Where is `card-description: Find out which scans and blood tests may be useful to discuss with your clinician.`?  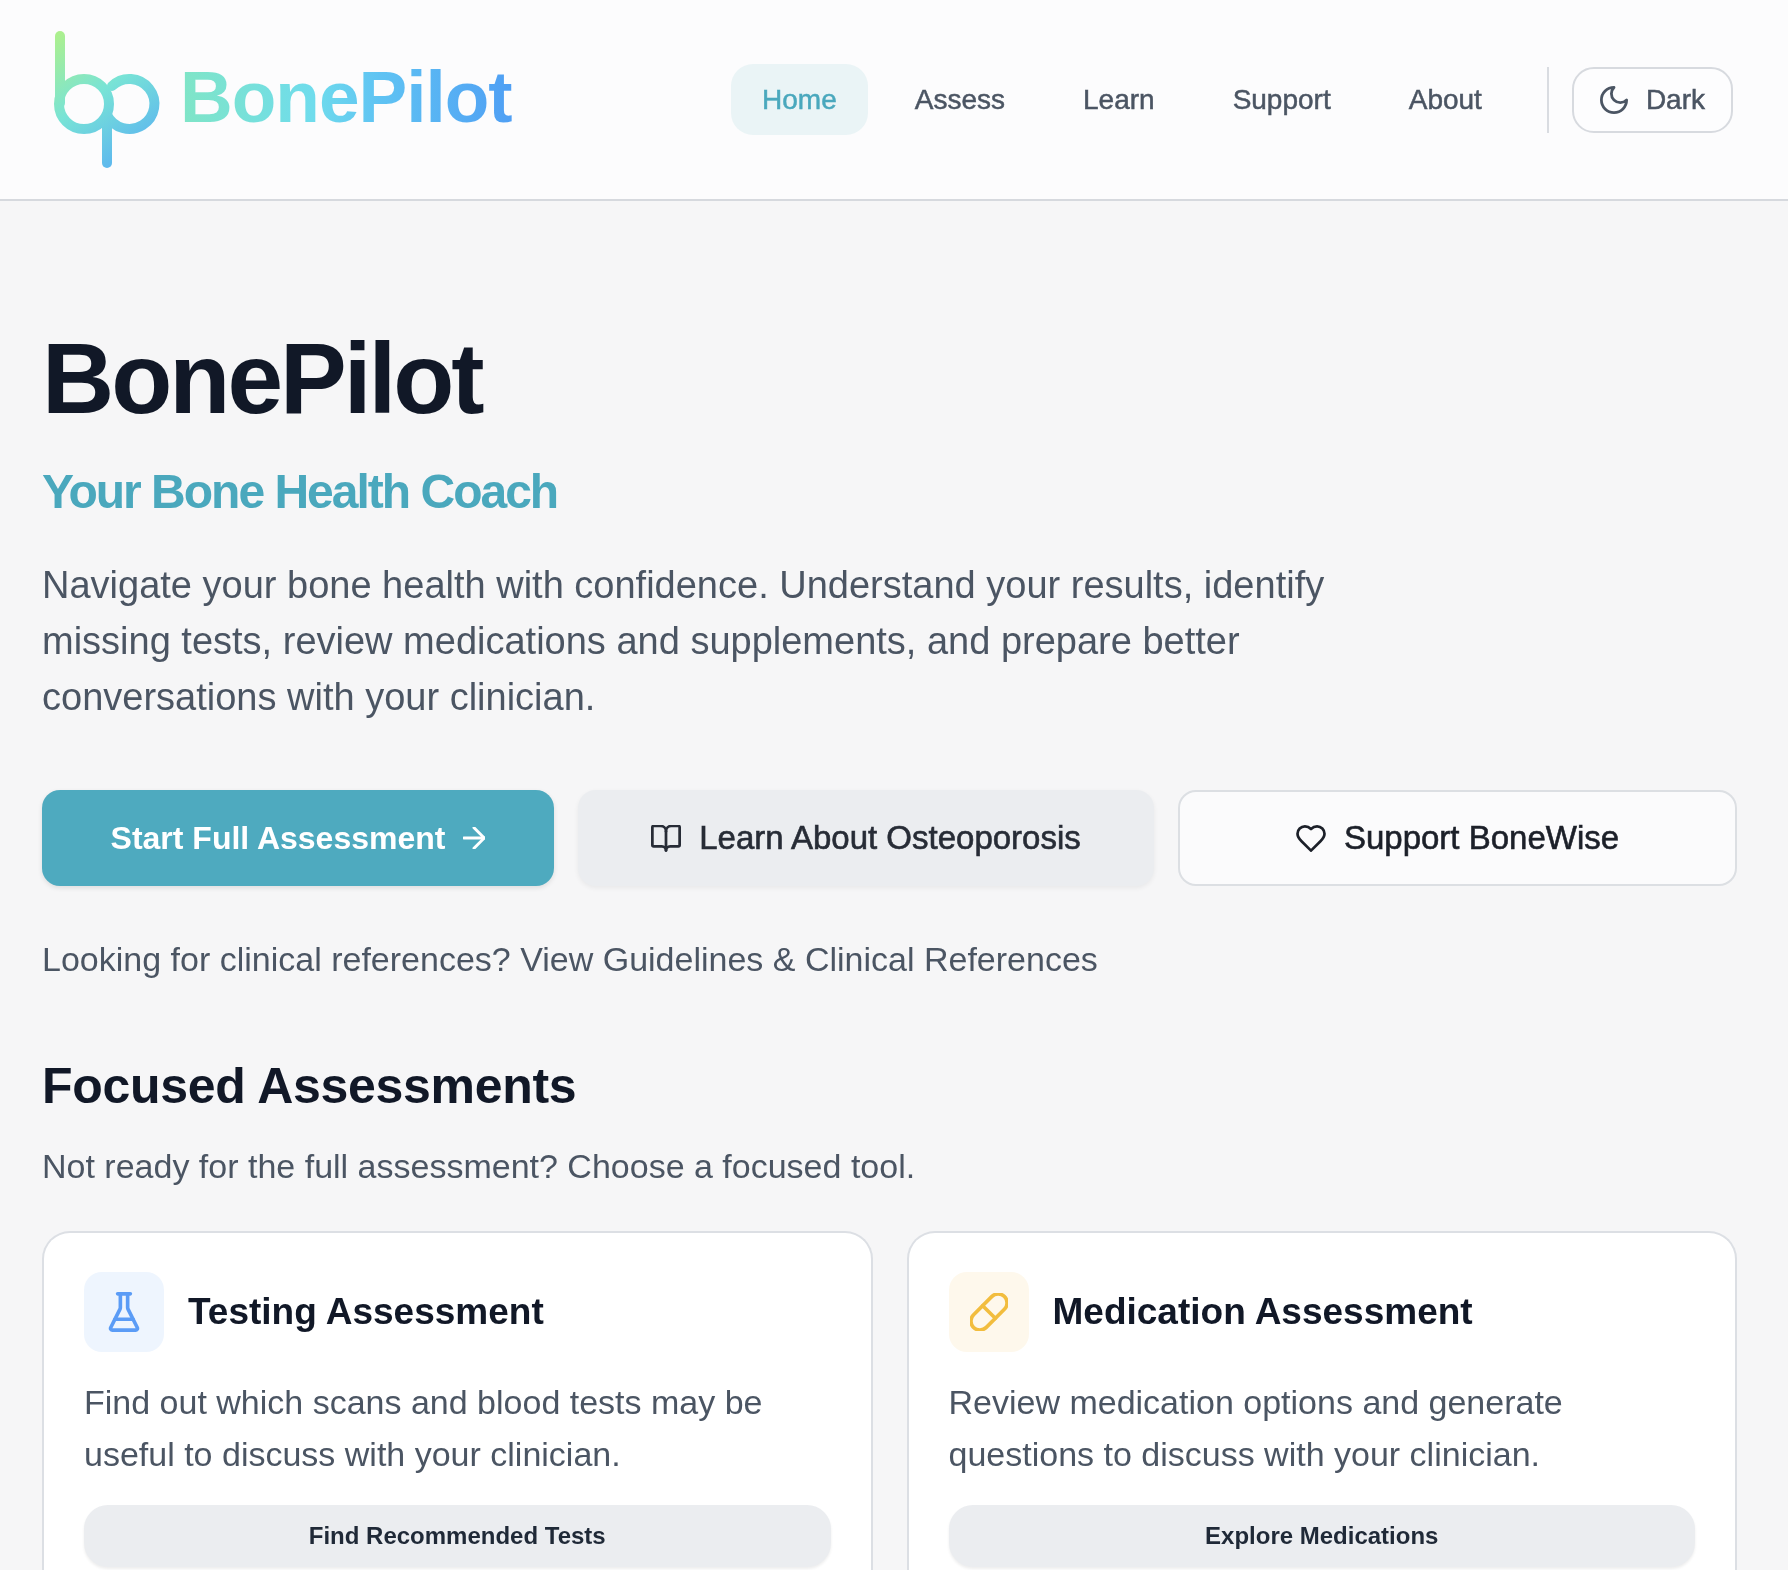
card-description: Find out which scans and blood tests may be useful to discuss with your clinician. is located at coordinates (424, 1428).